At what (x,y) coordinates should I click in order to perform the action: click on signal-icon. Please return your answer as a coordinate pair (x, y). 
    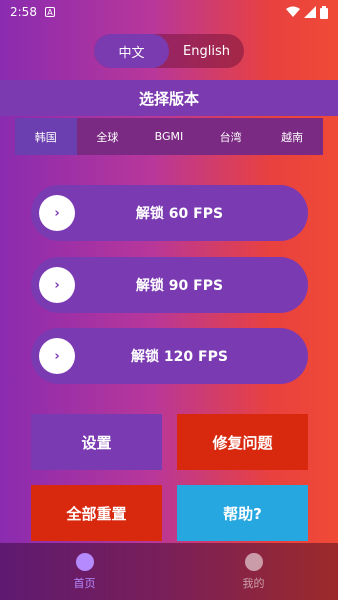
    Looking at the image, I should click on (310, 12).